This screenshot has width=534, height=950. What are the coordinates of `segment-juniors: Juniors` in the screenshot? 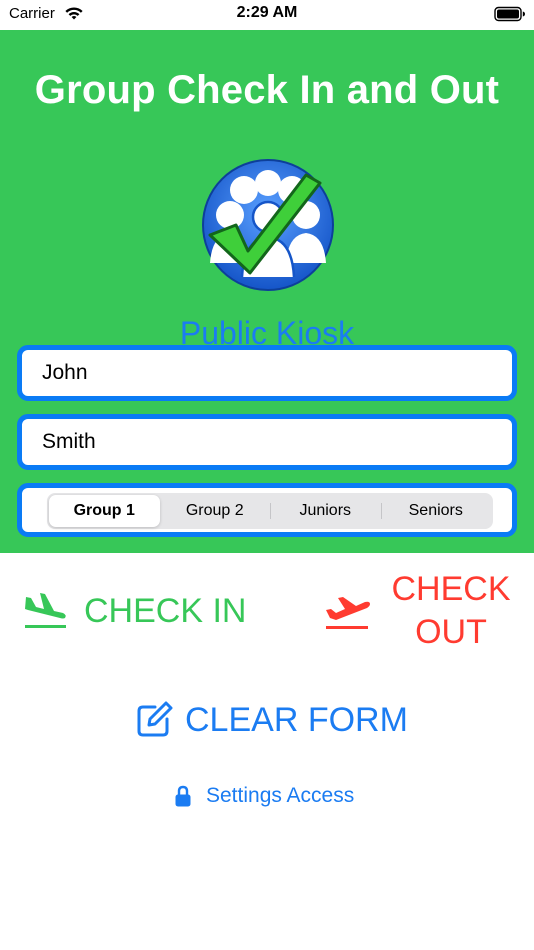 It's located at (325, 511).